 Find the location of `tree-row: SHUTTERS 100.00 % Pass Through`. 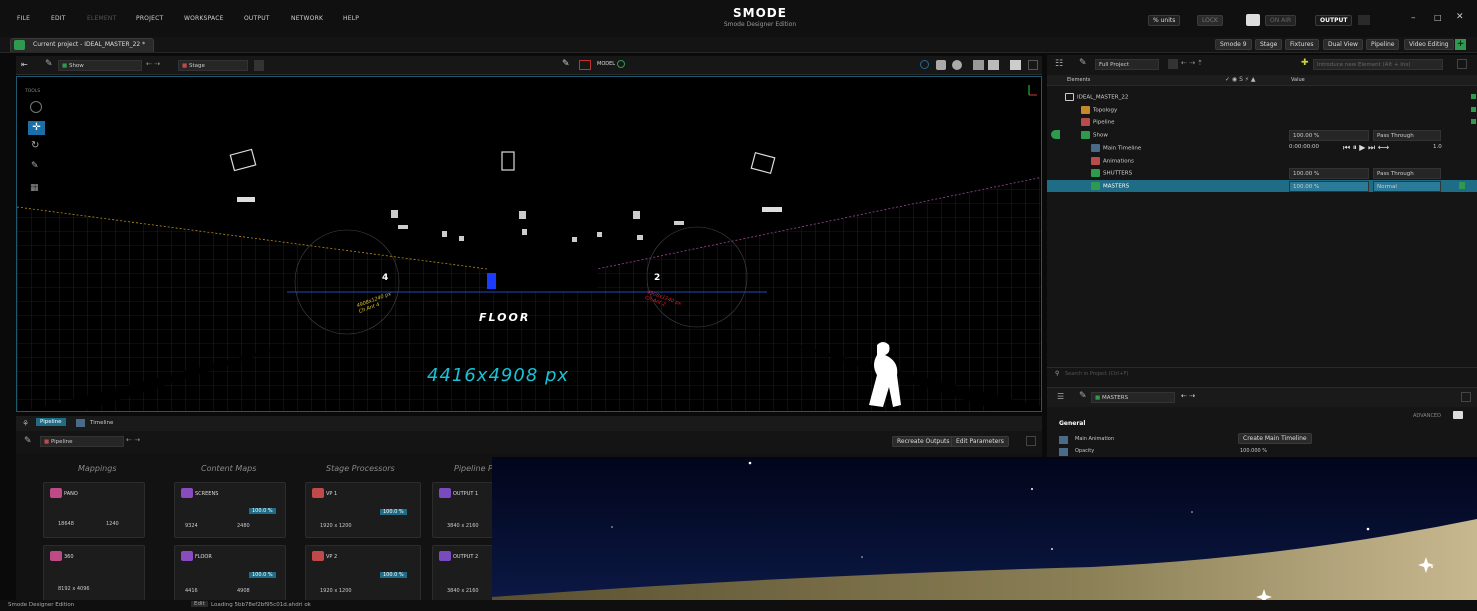

tree-row: SHUTTERS 100.00 % Pass Through is located at coordinates (1262, 173).